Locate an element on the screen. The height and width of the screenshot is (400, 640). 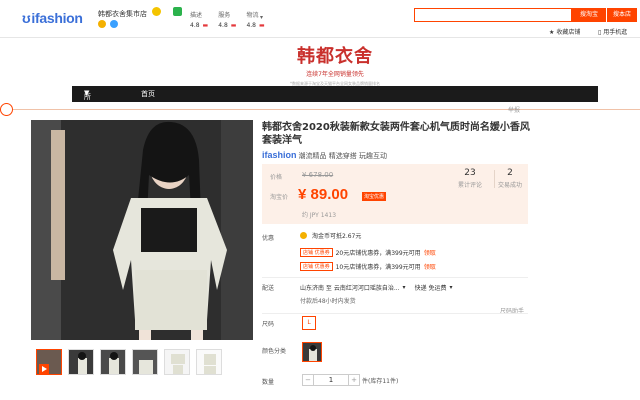
shop-nav: 所有分类 ▼ 首页 is located at coordinates (335, 108).